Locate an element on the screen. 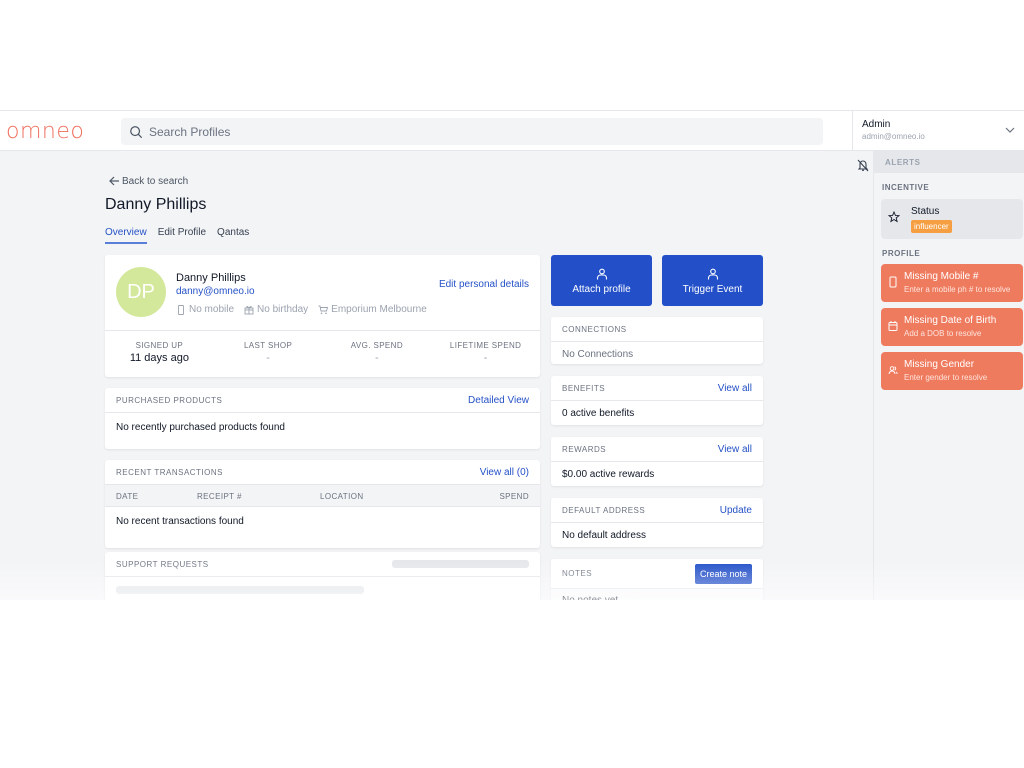  profile-name: Danny Phillips is located at coordinates (211, 278).